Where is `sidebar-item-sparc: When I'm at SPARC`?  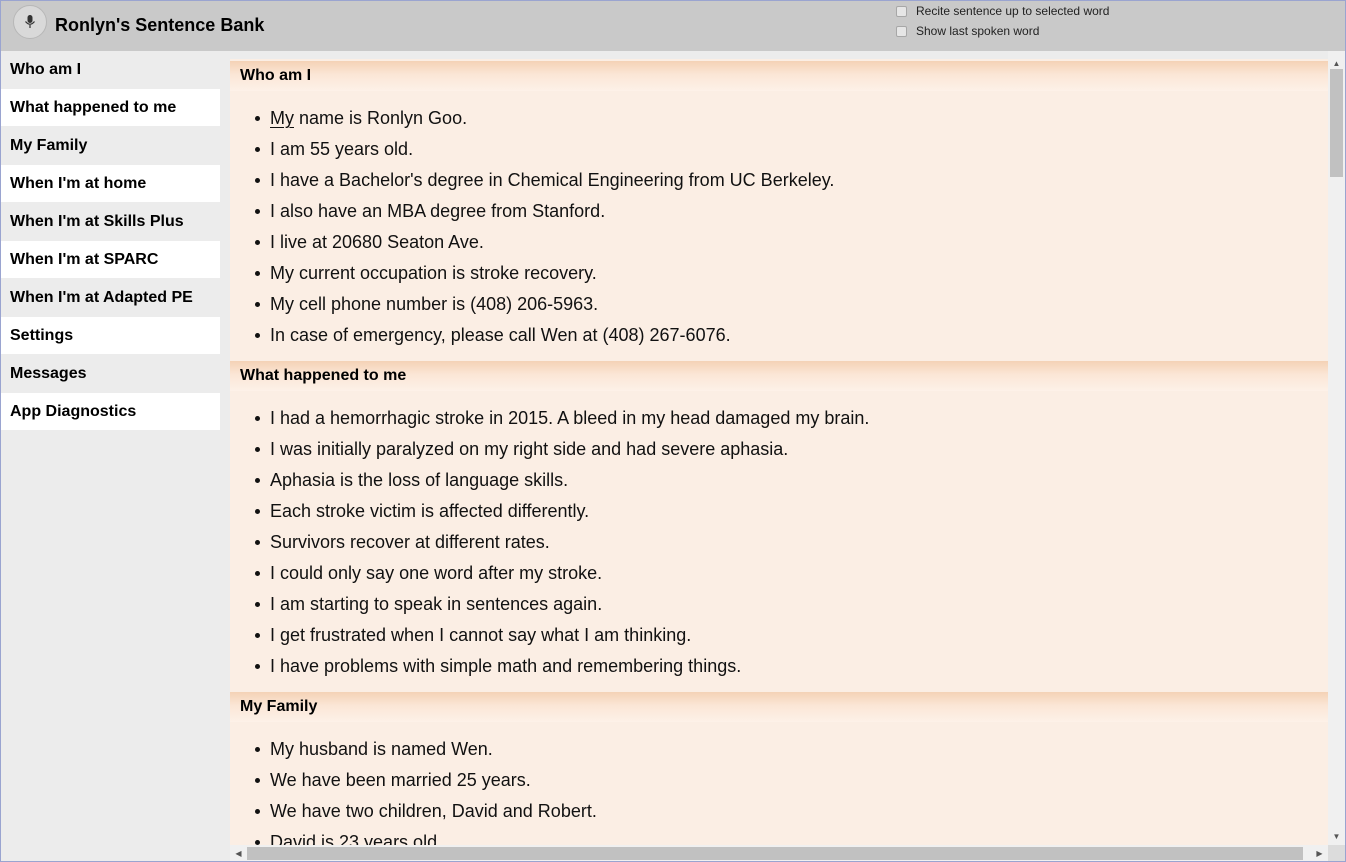 sidebar-item-sparc: When I'm at SPARC is located at coordinates (110, 259).